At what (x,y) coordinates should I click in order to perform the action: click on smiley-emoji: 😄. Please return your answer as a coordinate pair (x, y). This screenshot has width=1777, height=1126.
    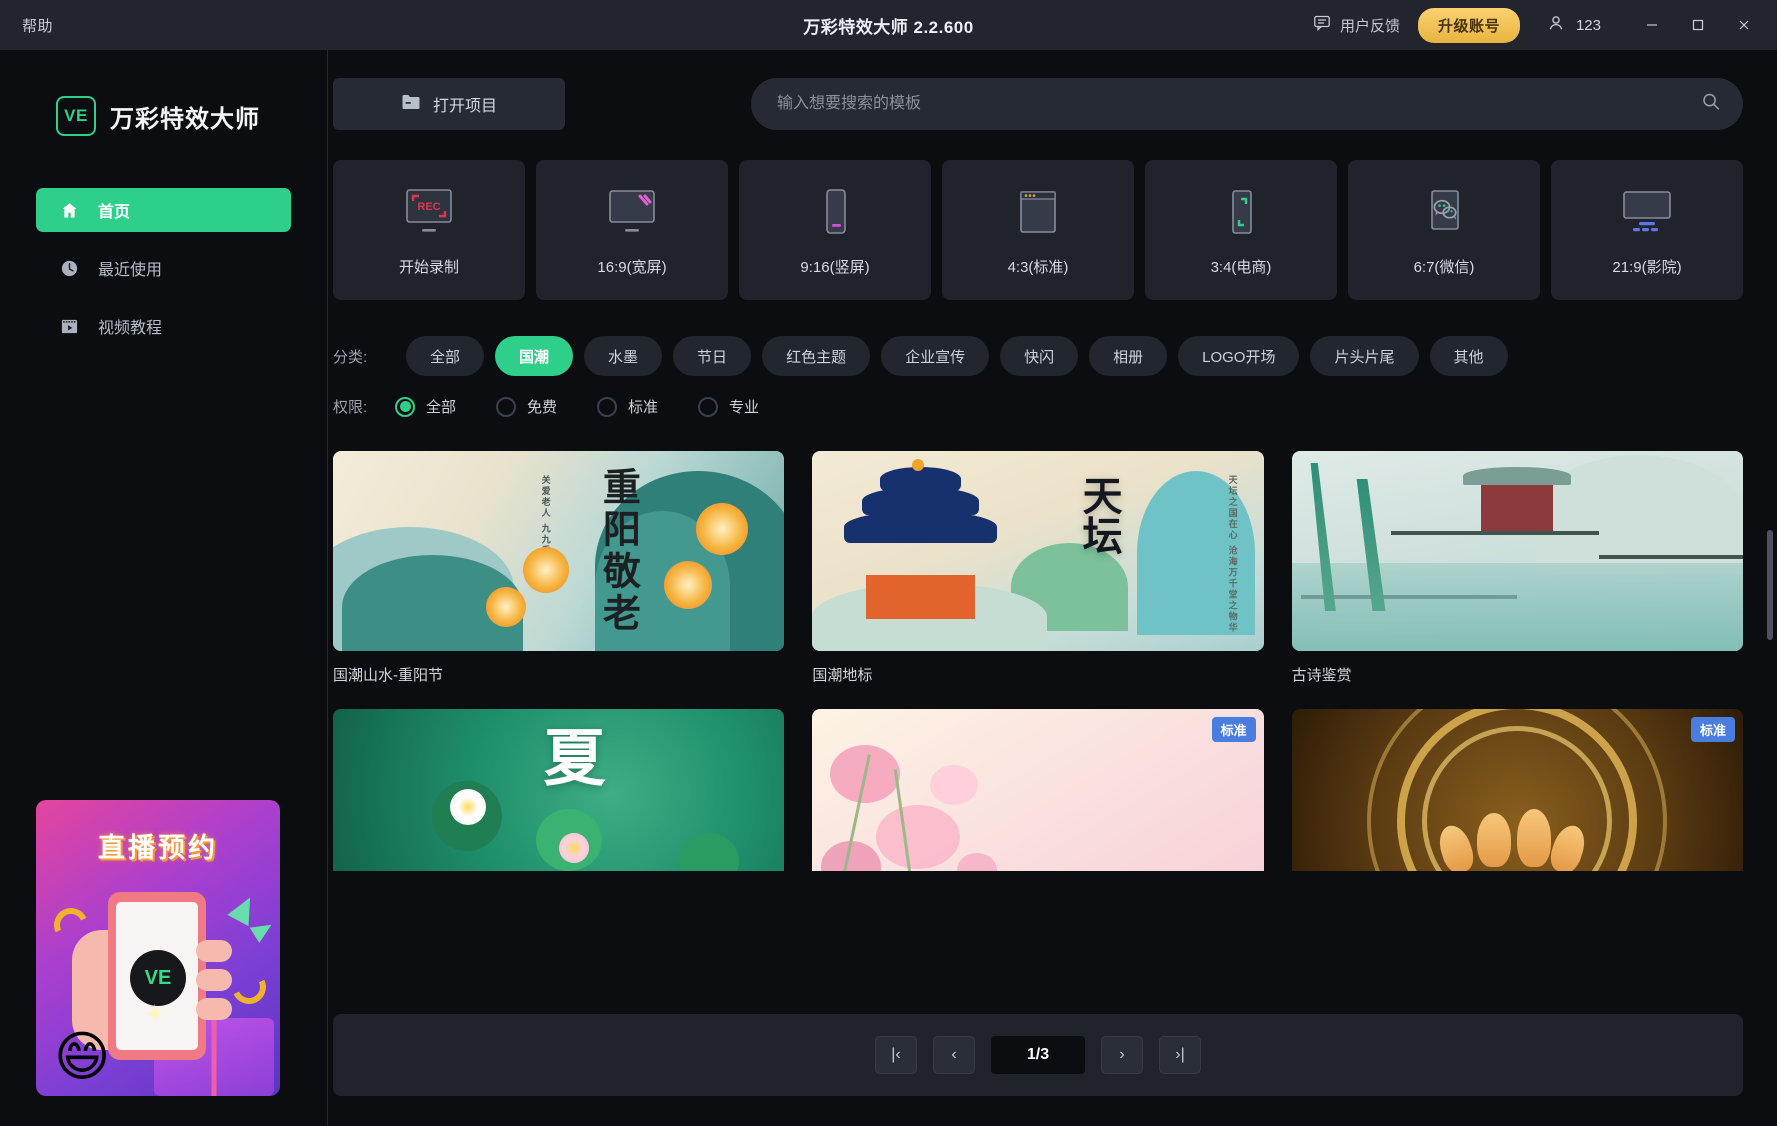
    Looking at the image, I should click on (82, 1057).